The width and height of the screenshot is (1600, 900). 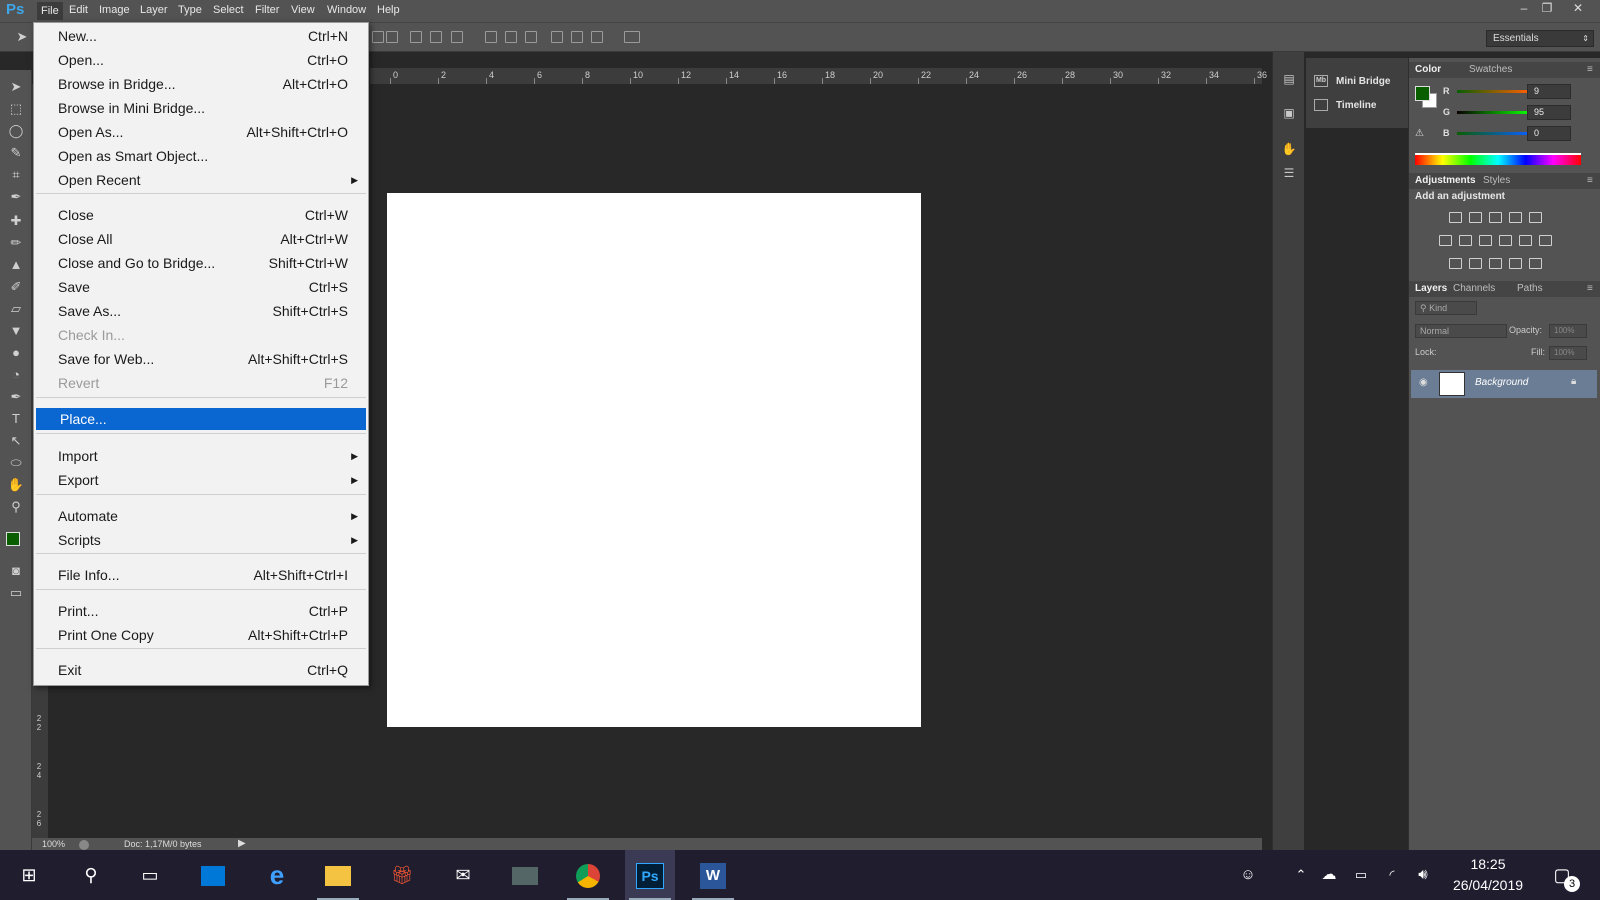 What do you see at coordinates (201, 611) in the screenshot?
I see `file-menu-item-print: Print... Ctrl+P` at bounding box center [201, 611].